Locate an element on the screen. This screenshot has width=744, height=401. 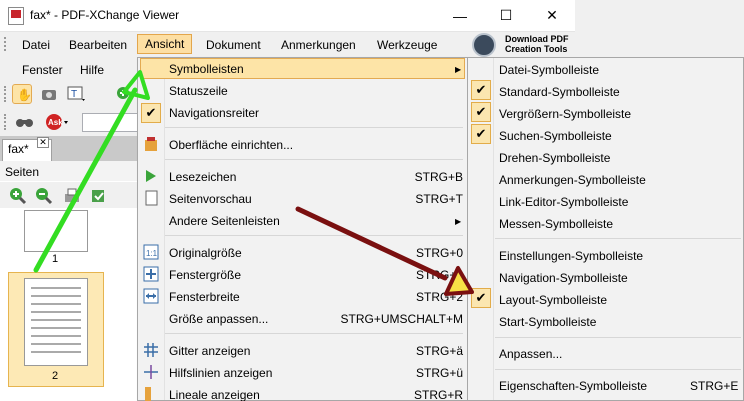
menu-item-navigationsreiter-label: Navigationsreiter is located at coordinates (214, 113).